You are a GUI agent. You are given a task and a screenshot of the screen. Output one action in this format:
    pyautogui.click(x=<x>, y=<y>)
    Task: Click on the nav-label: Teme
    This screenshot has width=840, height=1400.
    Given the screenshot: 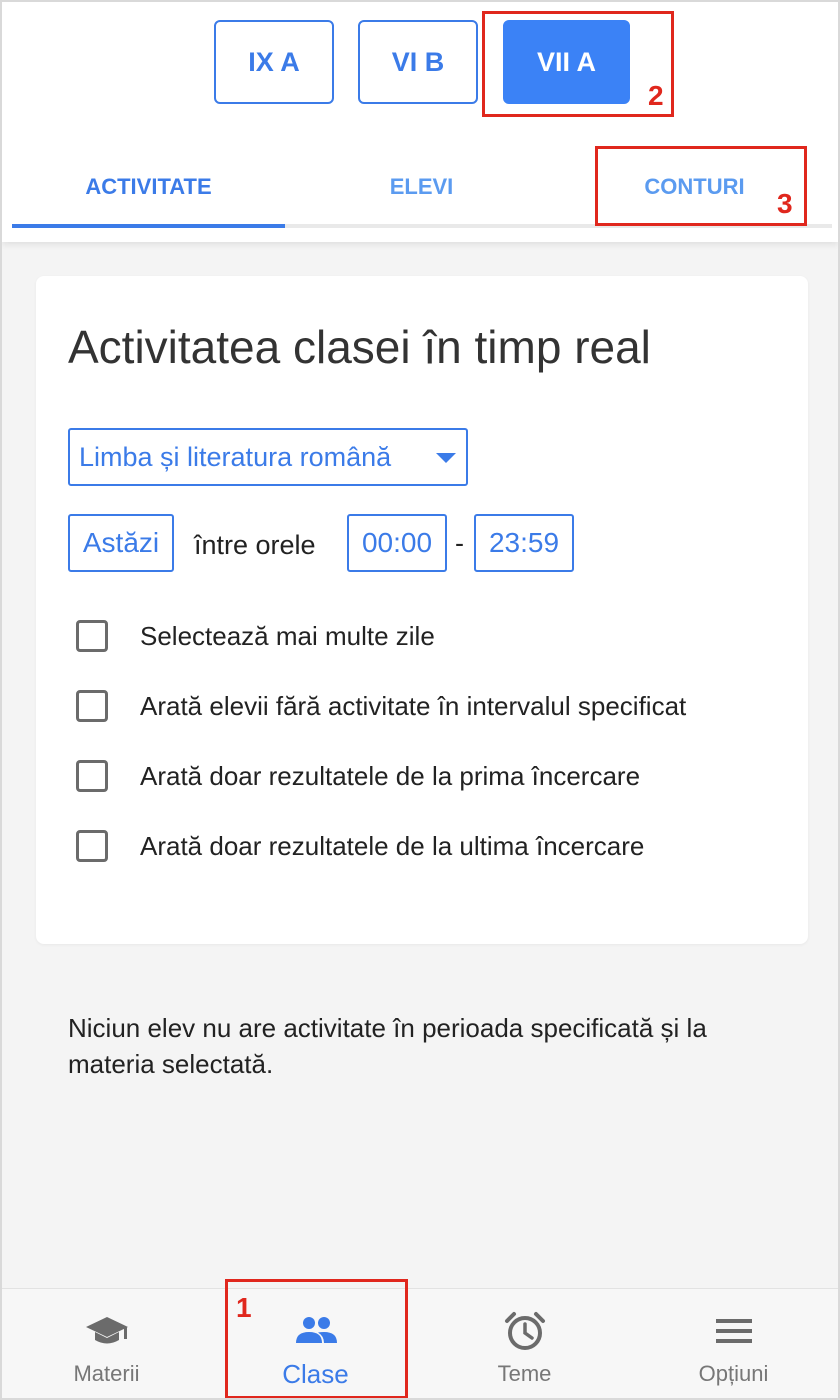 What is the action you would take?
    pyautogui.click(x=524, y=1373)
    